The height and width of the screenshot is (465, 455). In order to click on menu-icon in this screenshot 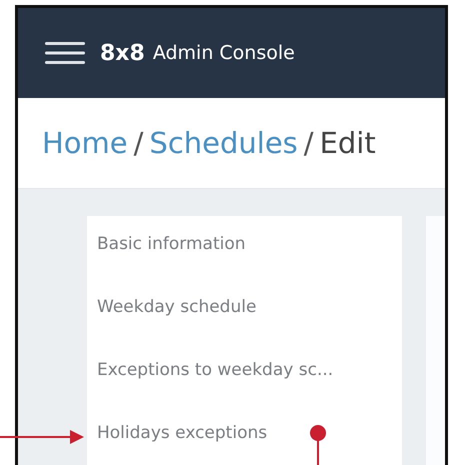, I will do `click(65, 53)`.